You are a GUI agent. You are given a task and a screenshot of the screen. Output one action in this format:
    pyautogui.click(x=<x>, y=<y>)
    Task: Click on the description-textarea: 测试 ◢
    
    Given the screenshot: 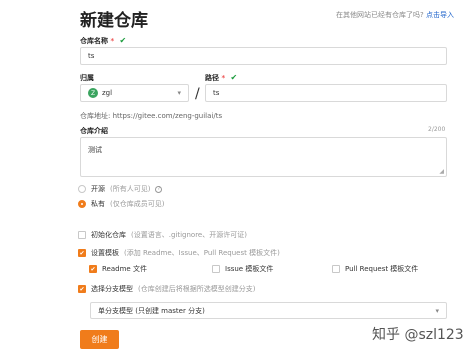 What is the action you would take?
    pyautogui.click(x=263, y=157)
    